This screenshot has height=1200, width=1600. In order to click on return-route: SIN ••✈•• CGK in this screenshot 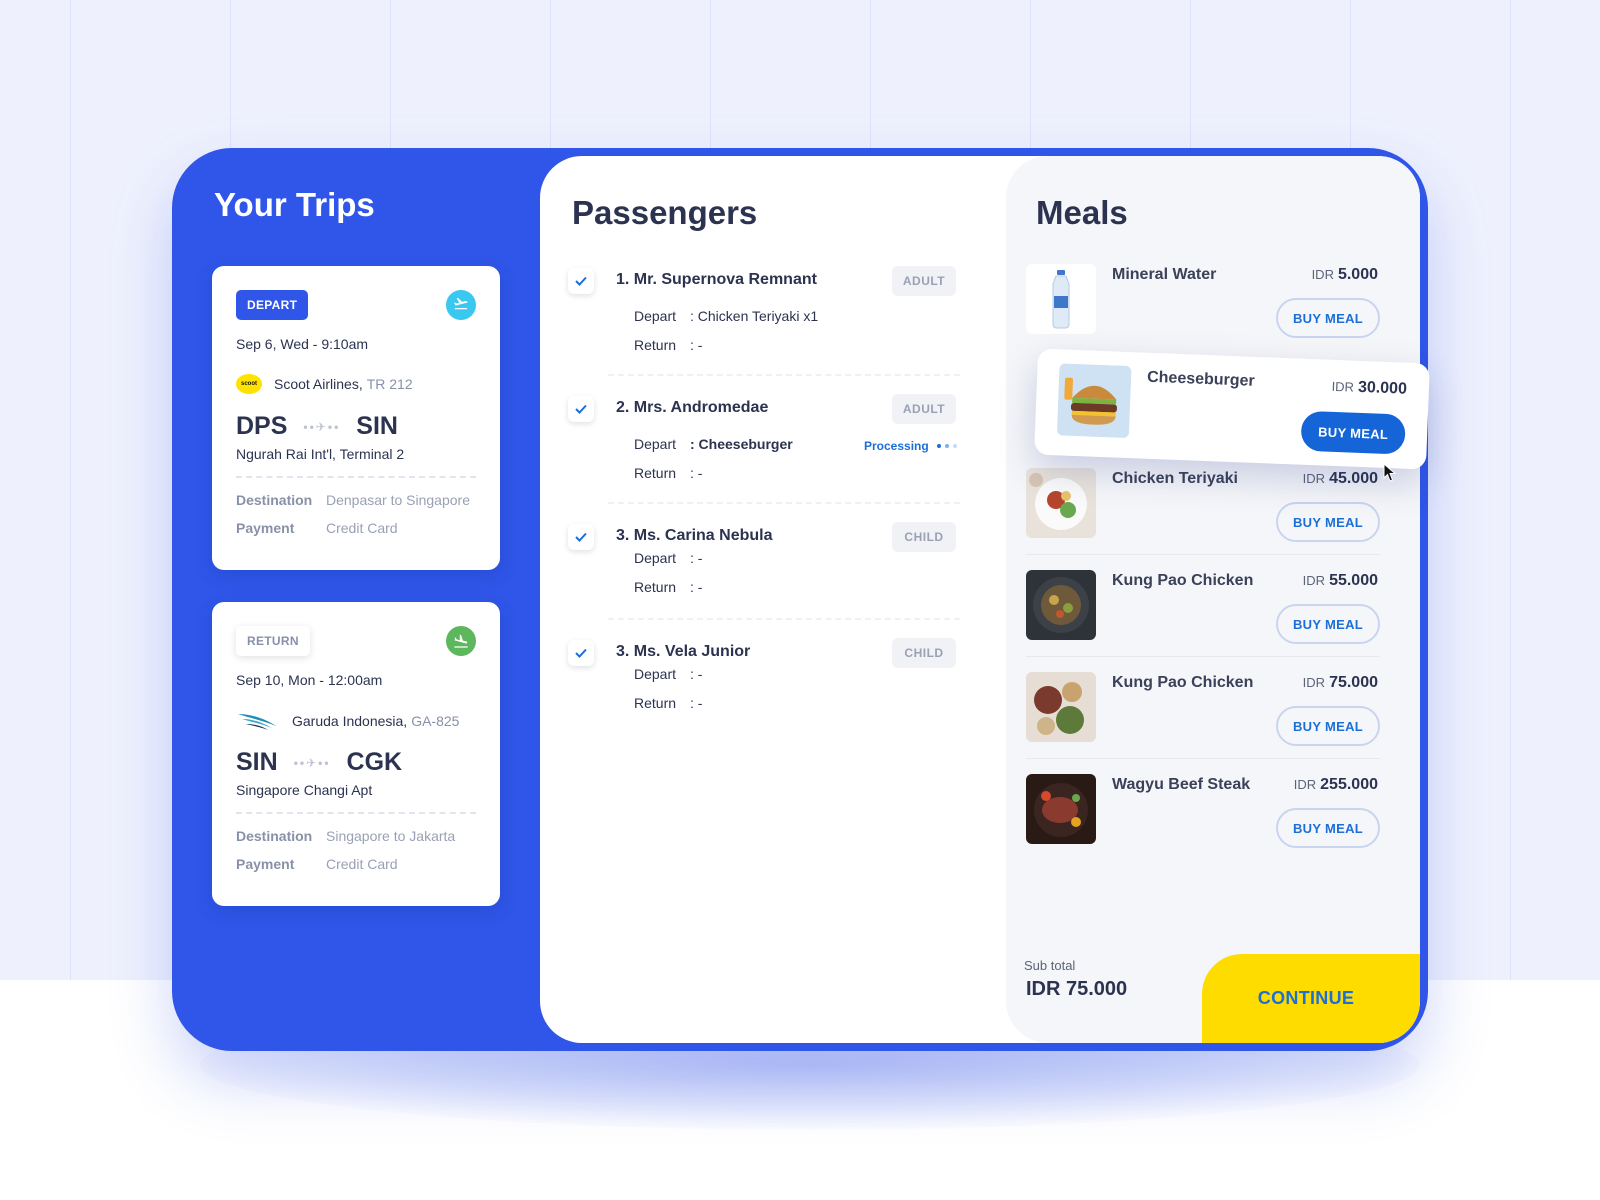, I will do `click(356, 762)`.